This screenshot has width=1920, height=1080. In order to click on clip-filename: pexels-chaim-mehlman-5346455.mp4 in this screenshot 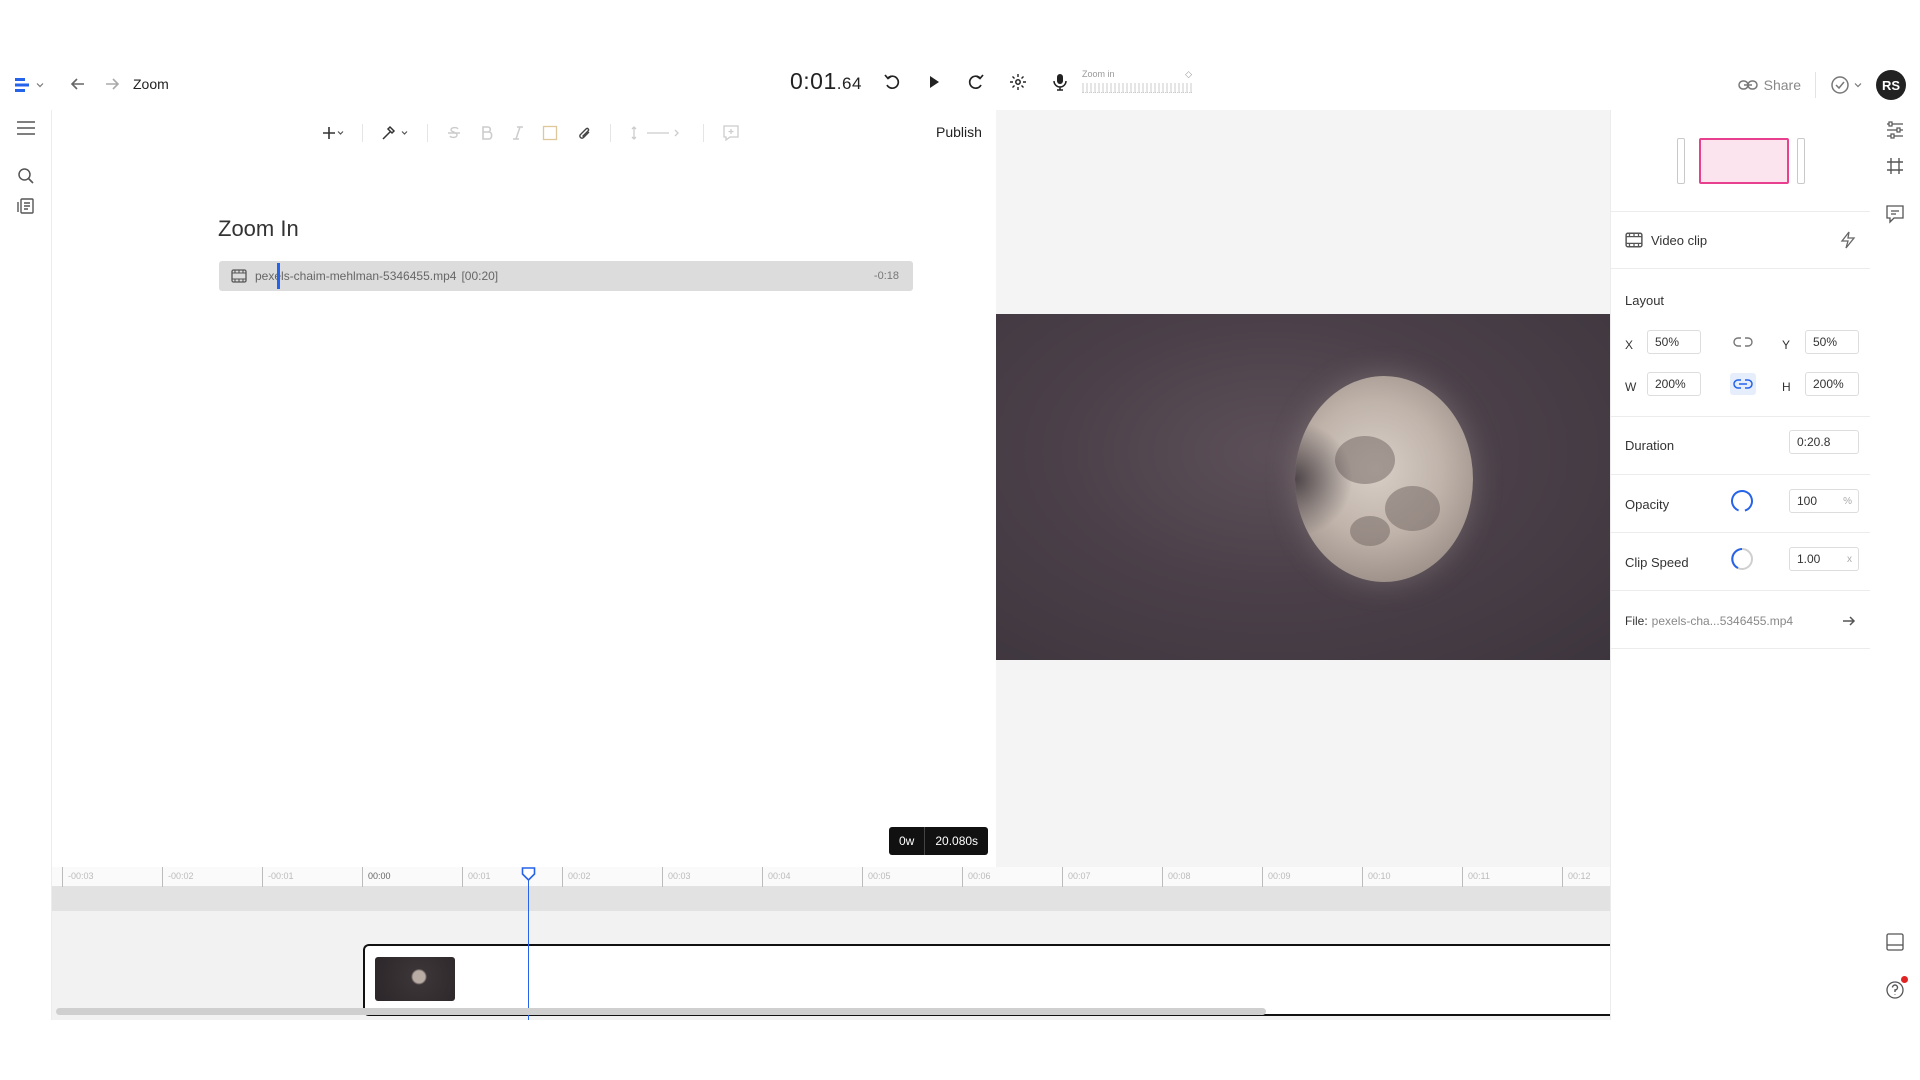, I will do `click(356, 276)`.